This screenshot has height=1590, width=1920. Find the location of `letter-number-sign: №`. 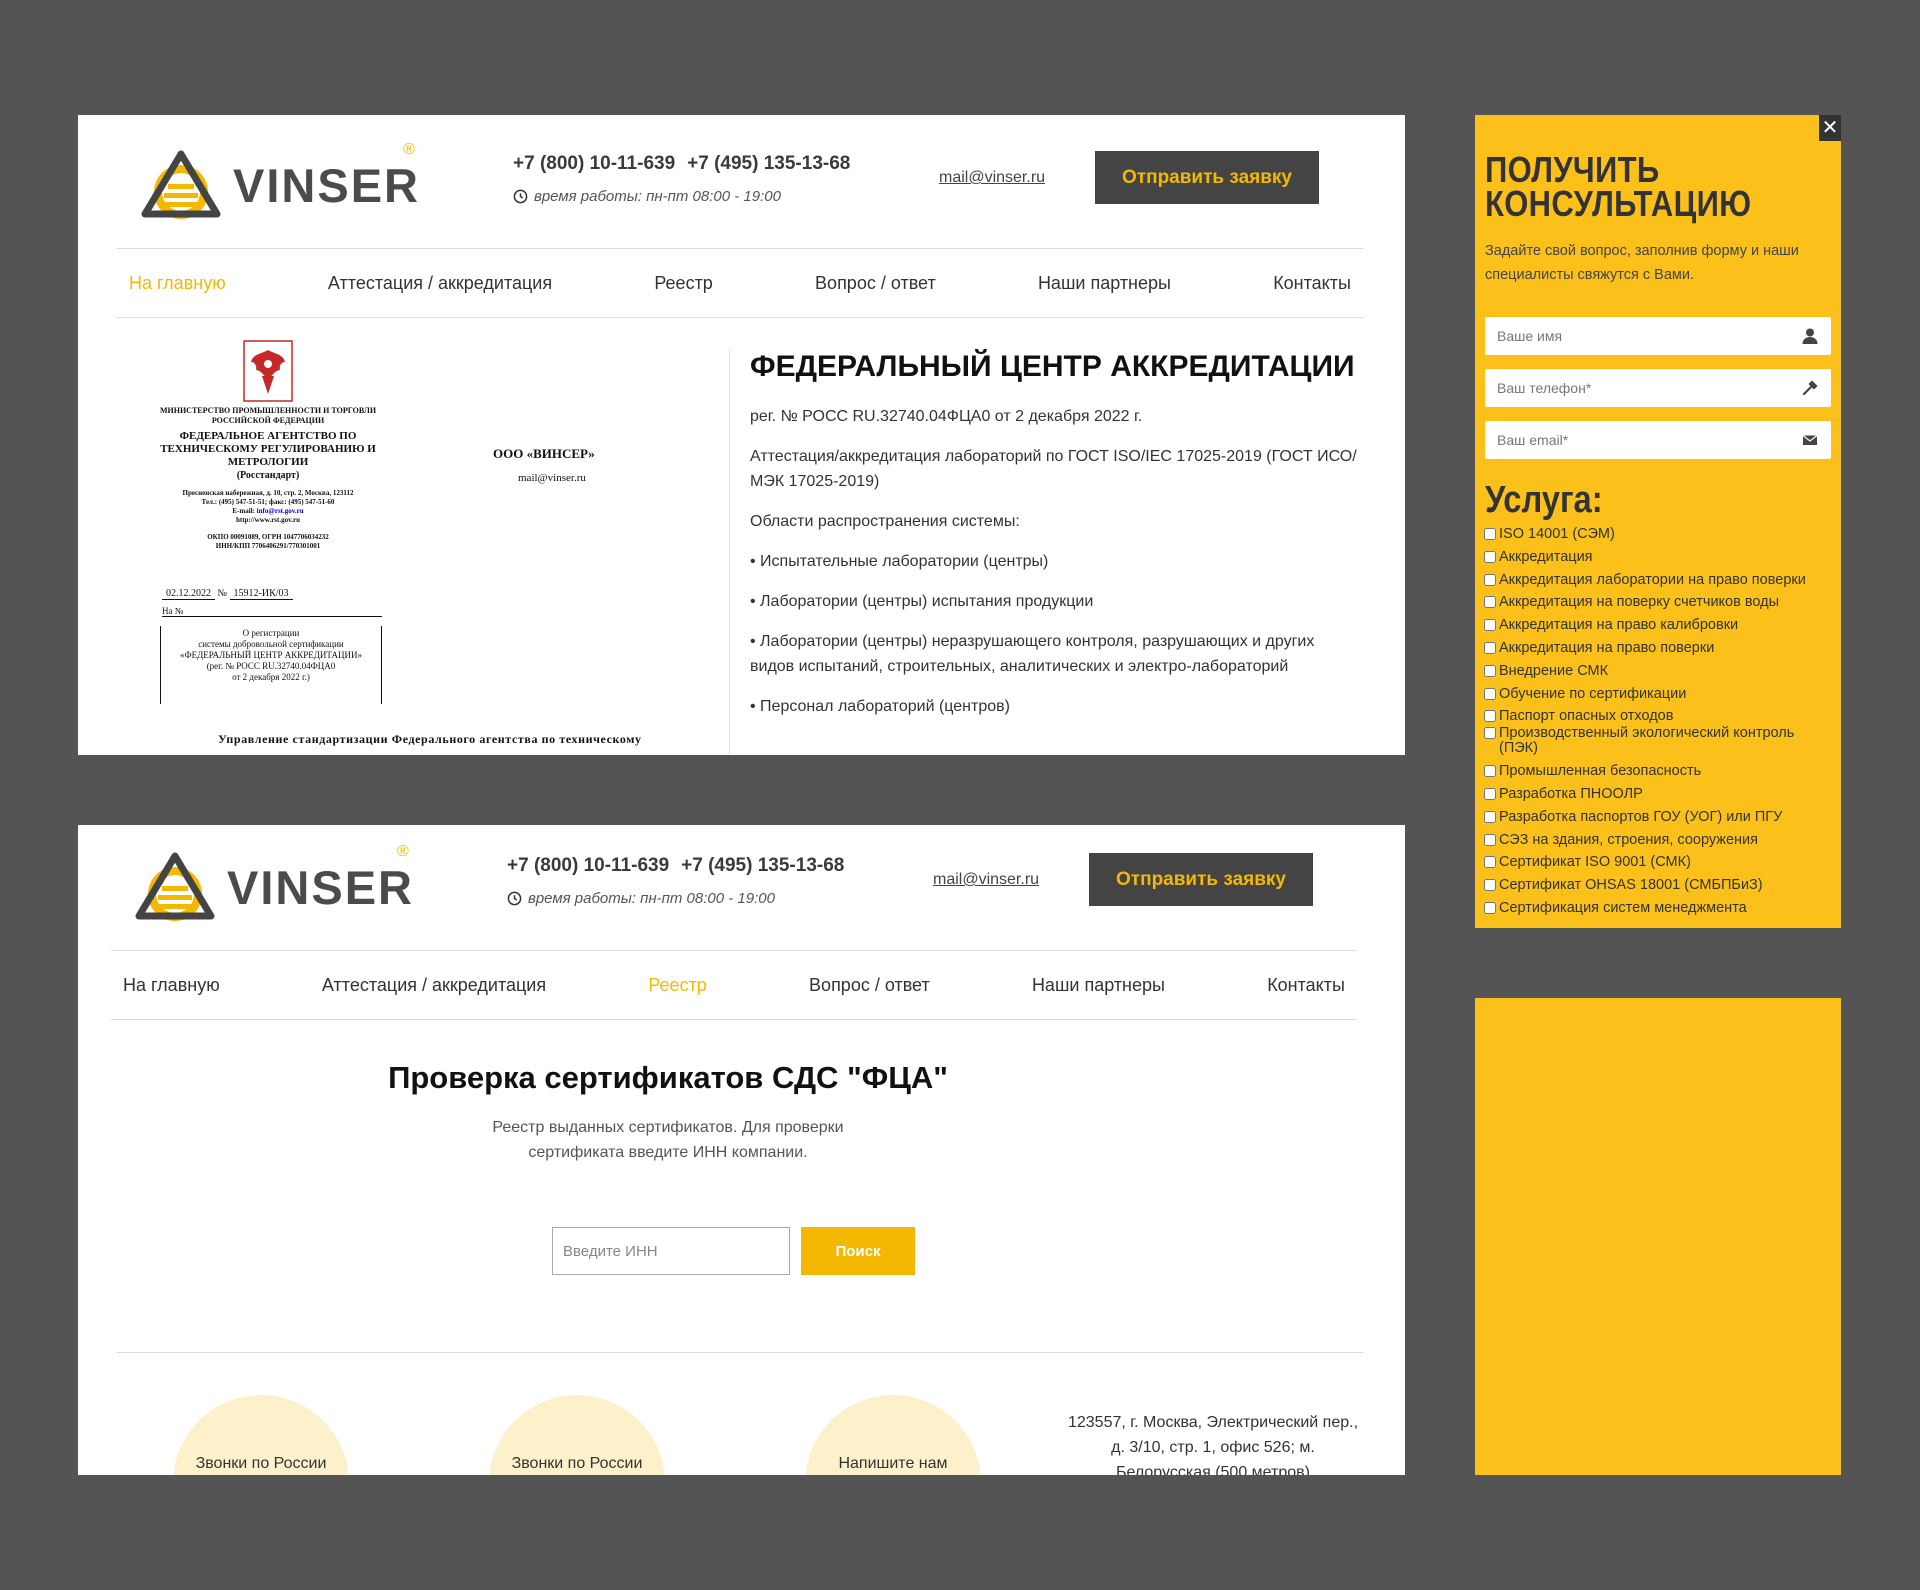

letter-number-sign: № is located at coordinates (222, 593).